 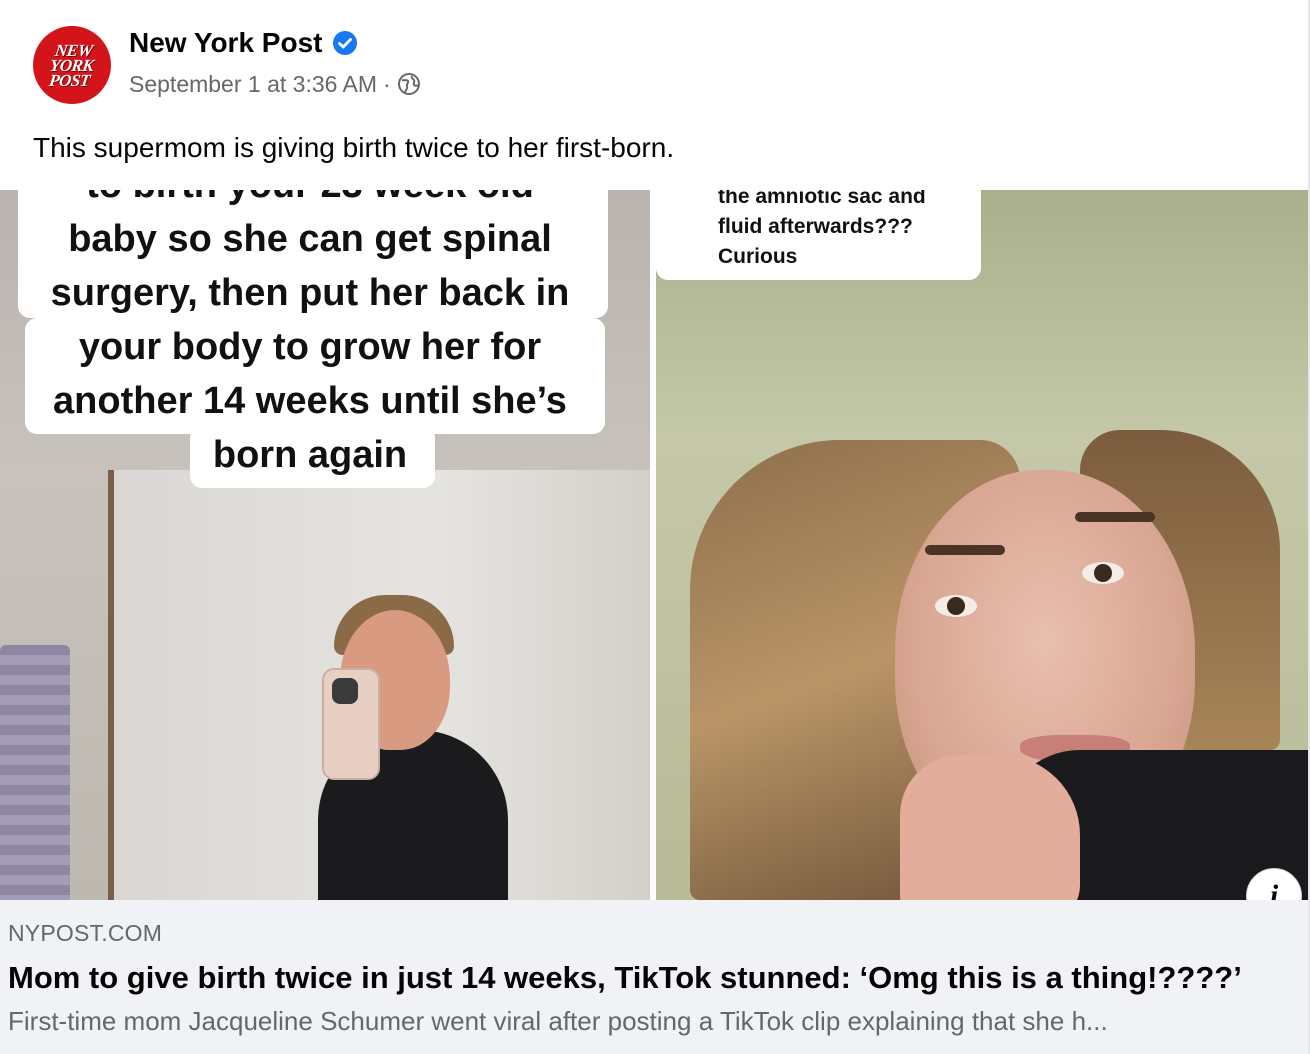 What do you see at coordinates (111, 685) in the screenshot?
I see `door-frame` at bounding box center [111, 685].